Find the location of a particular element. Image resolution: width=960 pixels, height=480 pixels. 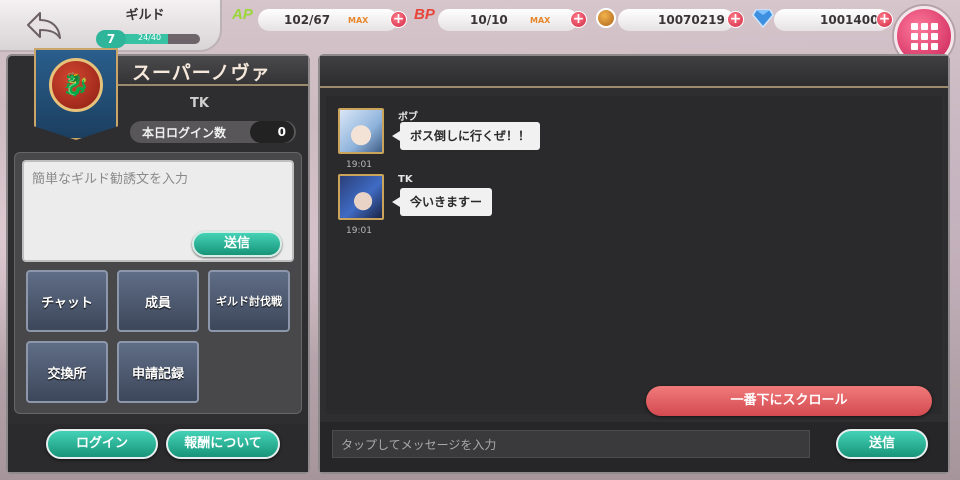

chat-message-input: タップしてメッセージを入力 is located at coordinates (571, 444).